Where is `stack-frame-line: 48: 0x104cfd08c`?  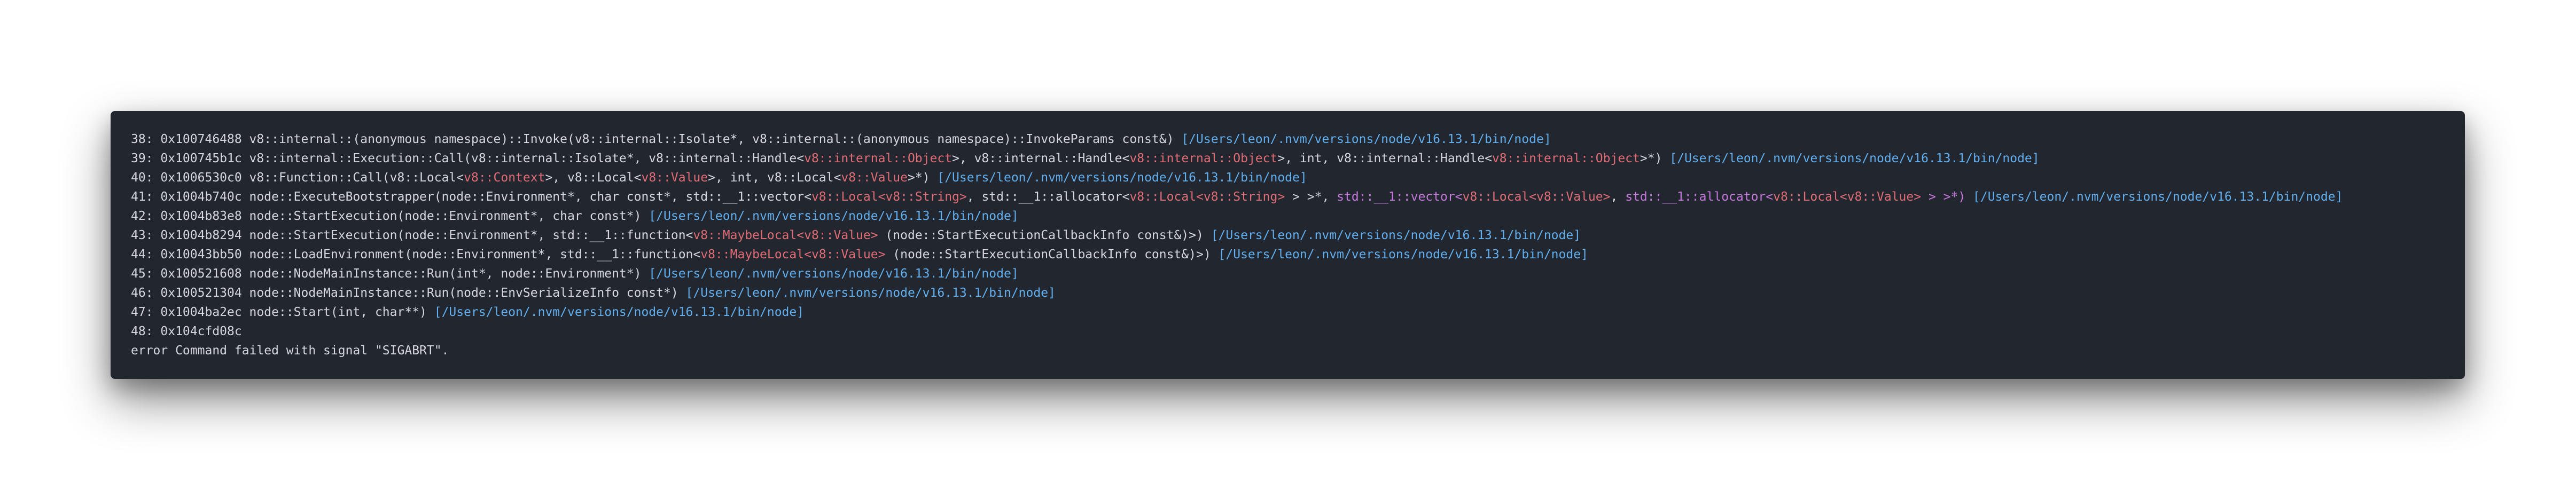
stack-frame-line: 48: 0x104cfd08c is located at coordinates (1288, 331).